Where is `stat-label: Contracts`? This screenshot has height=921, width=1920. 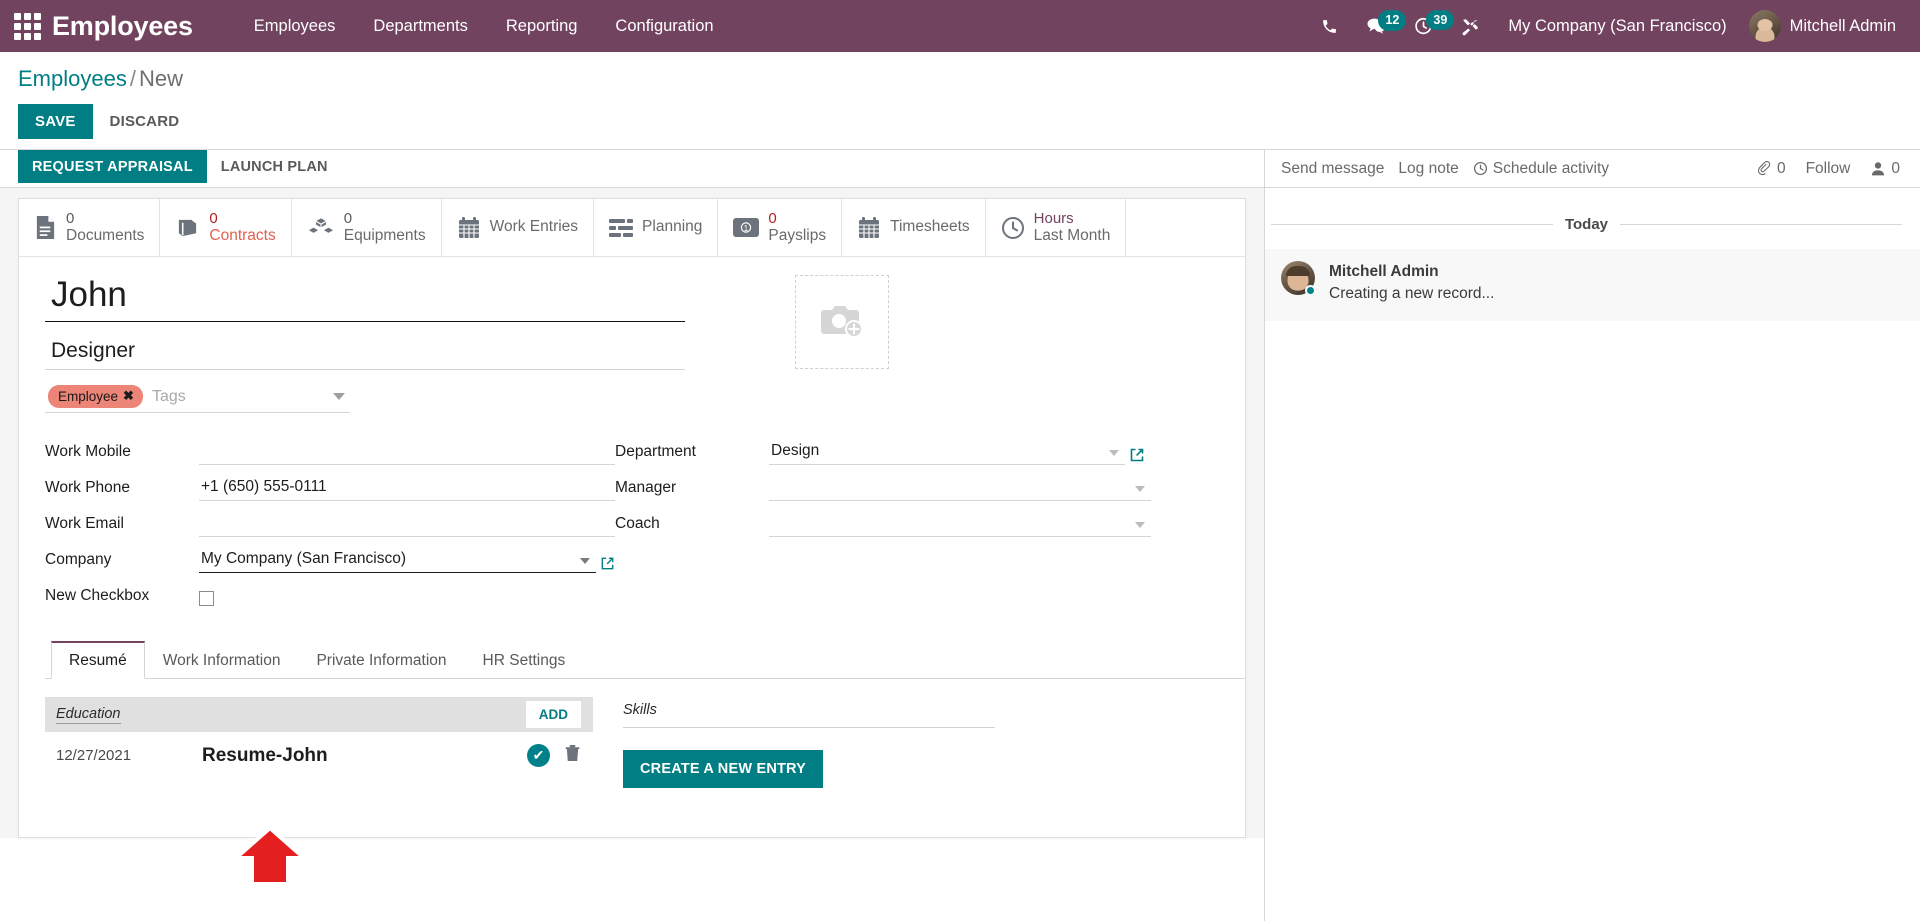
stat-label: Contracts is located at coordinates (242, 235).